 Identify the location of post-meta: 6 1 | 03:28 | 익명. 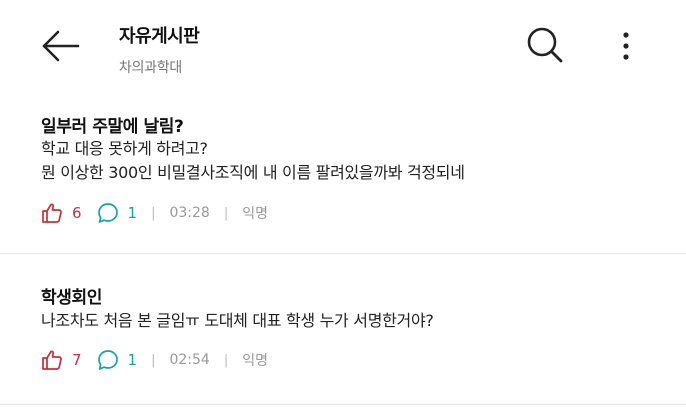
(154, 213).